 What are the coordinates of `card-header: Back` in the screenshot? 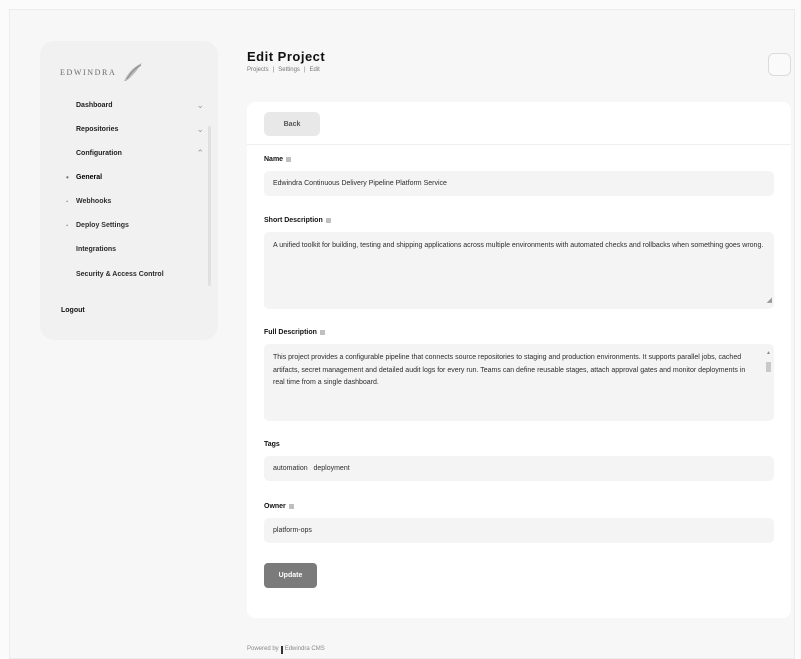 It's located at (519, 123).